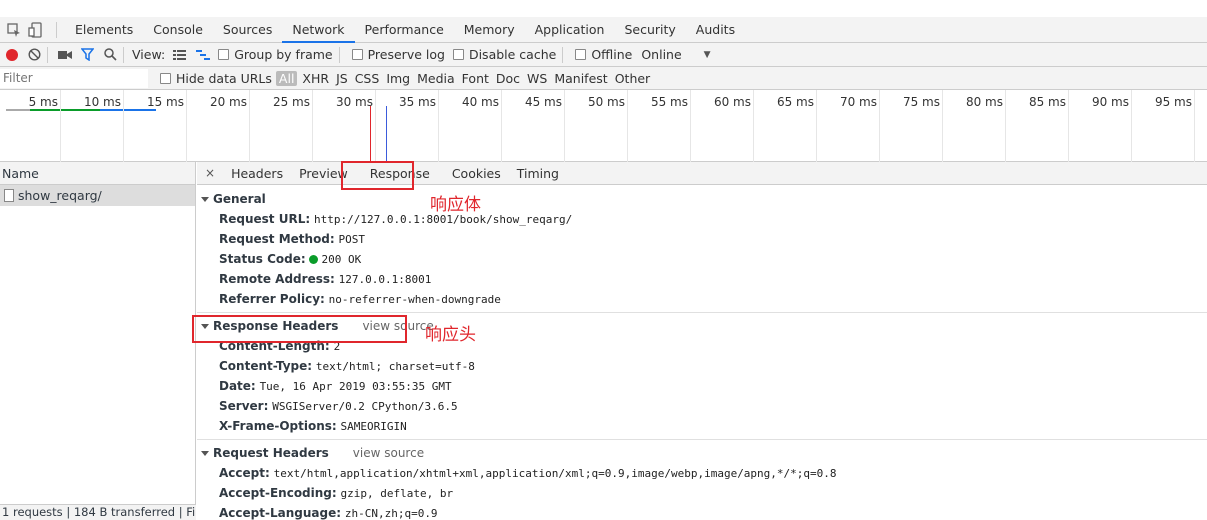 The width and height of the screenshot is (1207, 520). What do you see at coordinates (489, 30) in the screenshot?
I see `tab-memory: Memory` at bounding box center [489, 30].